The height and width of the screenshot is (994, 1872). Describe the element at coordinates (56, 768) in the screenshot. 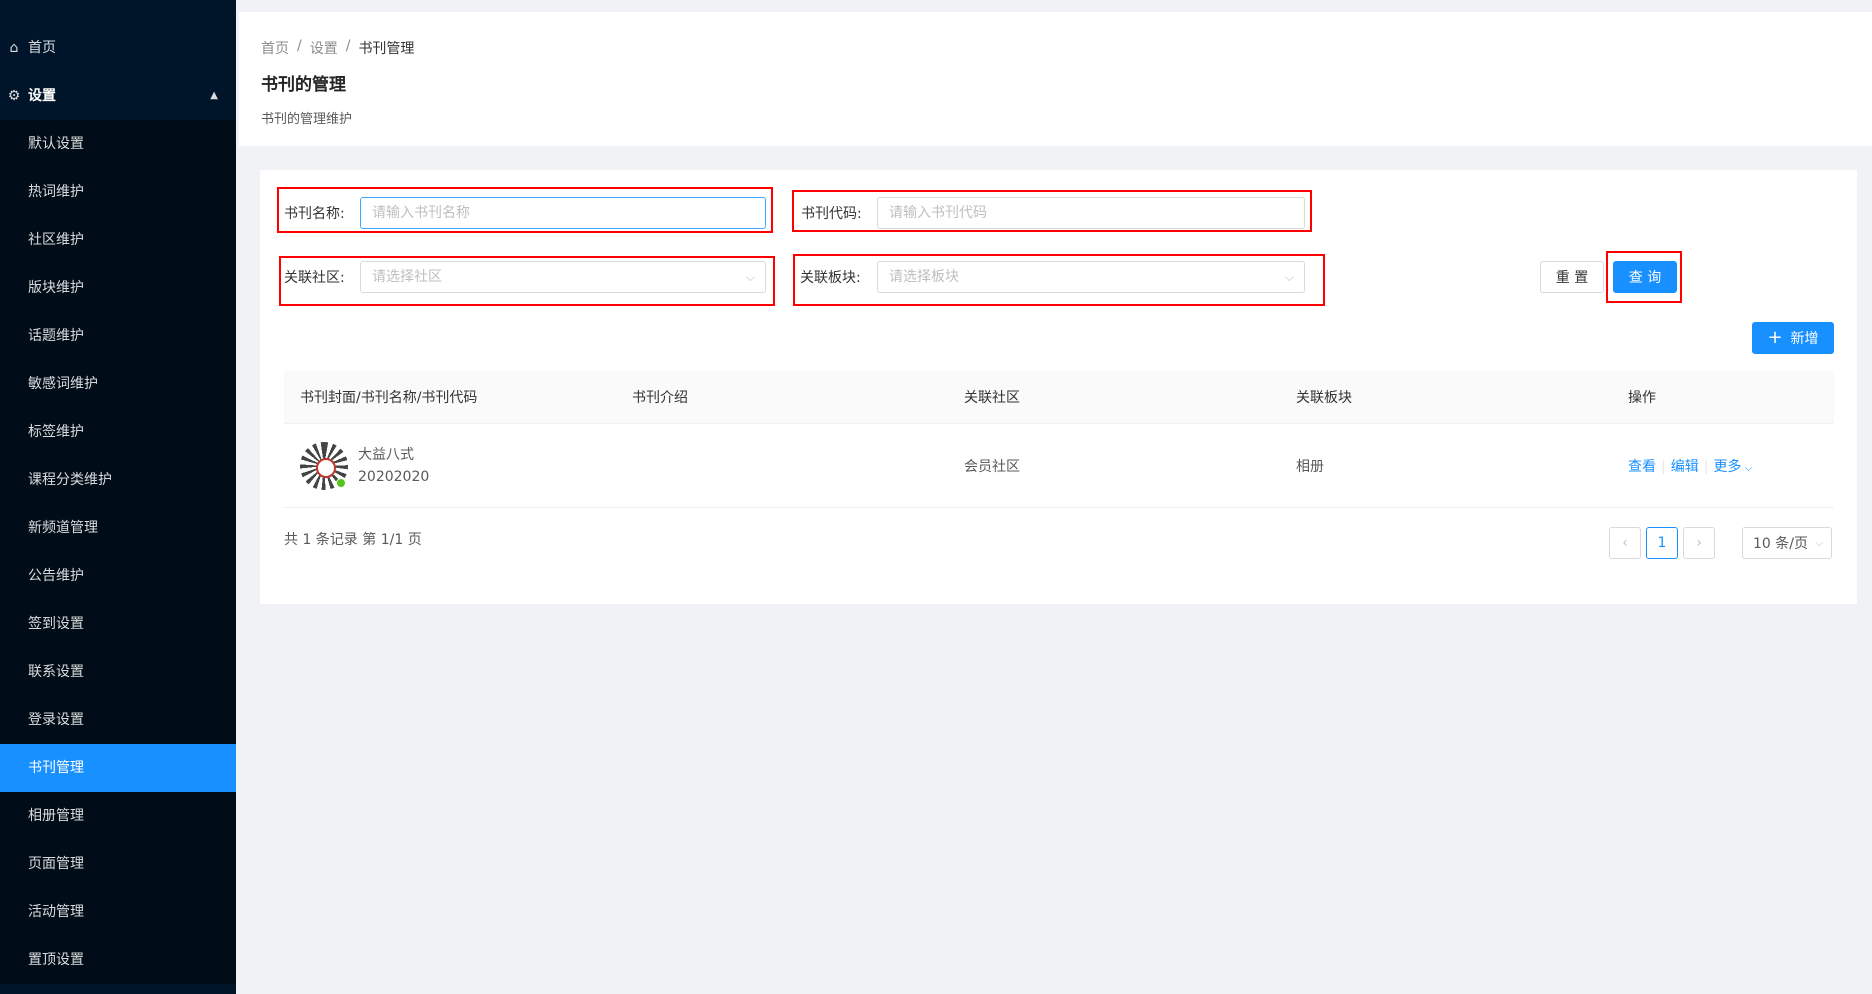

I see `sidebar-item-label: 书刊管理` at that location.